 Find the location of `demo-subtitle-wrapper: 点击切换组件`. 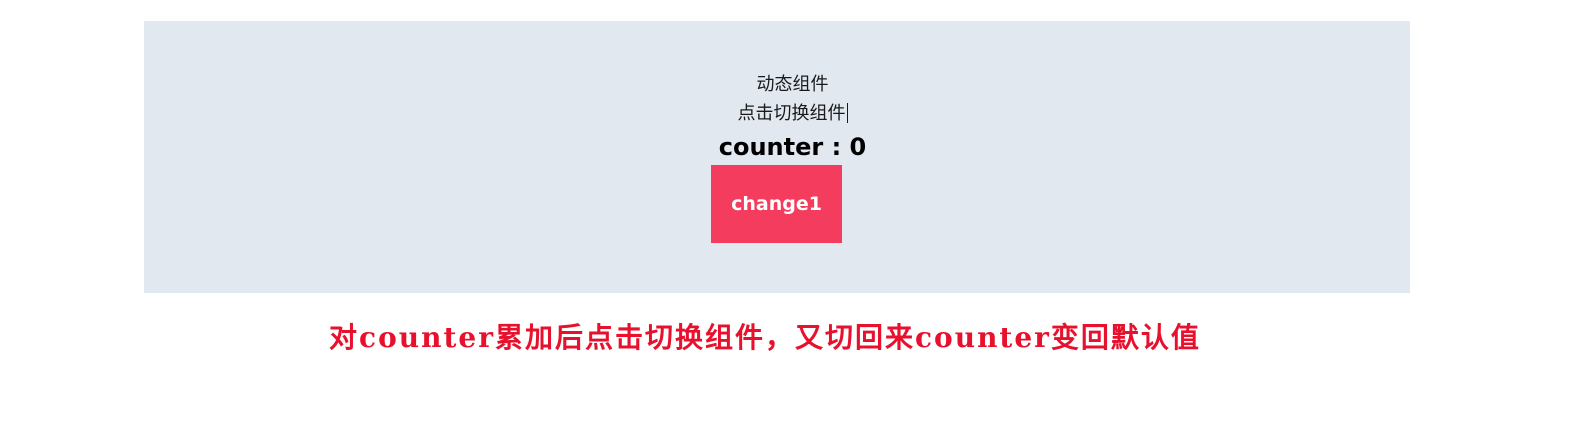

demo-subtitle-wrapper: 点击切换组件 is located at coordinates (792, 114).